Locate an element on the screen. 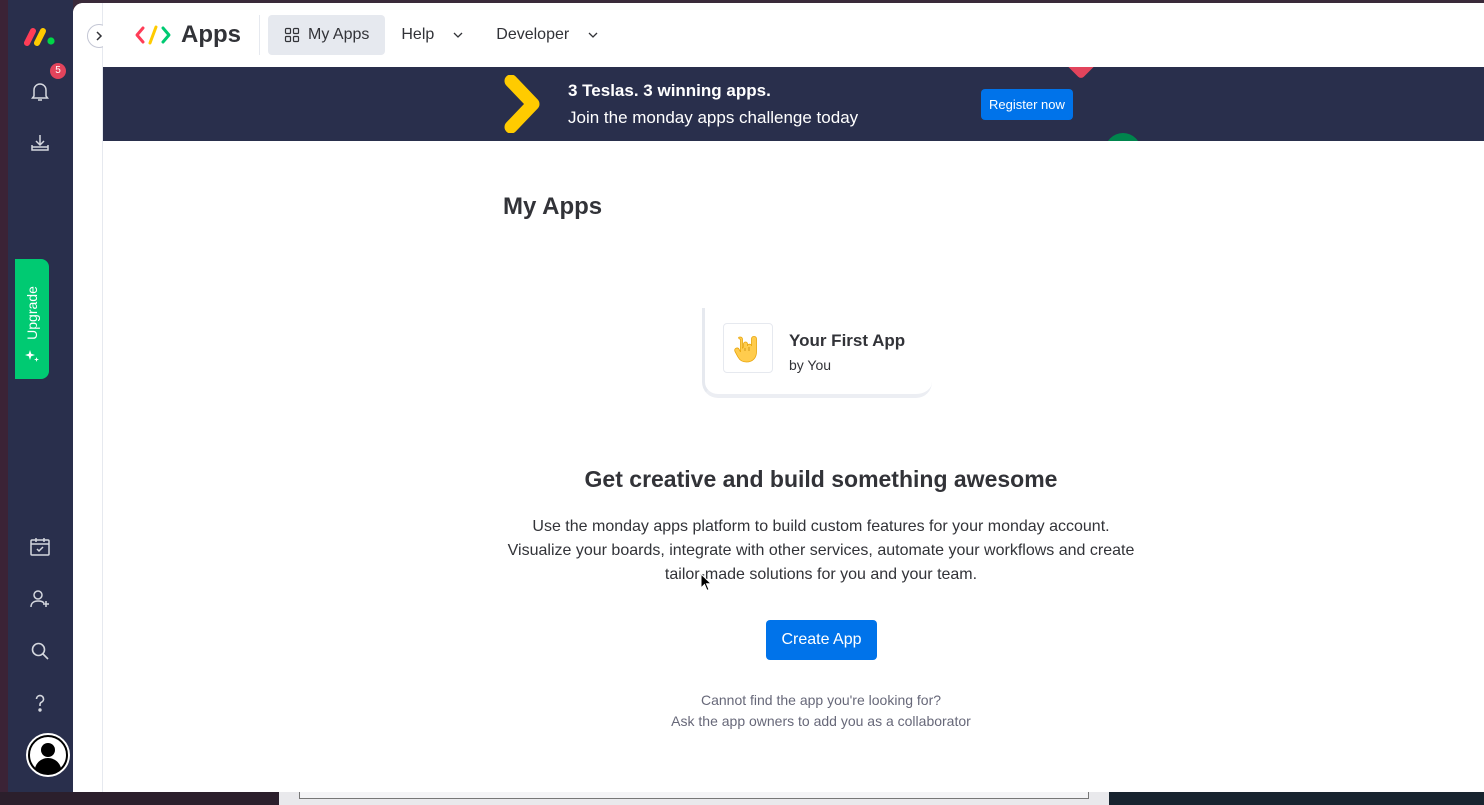  tab-my-apps: My Apps is located at coordinates (327, 35).